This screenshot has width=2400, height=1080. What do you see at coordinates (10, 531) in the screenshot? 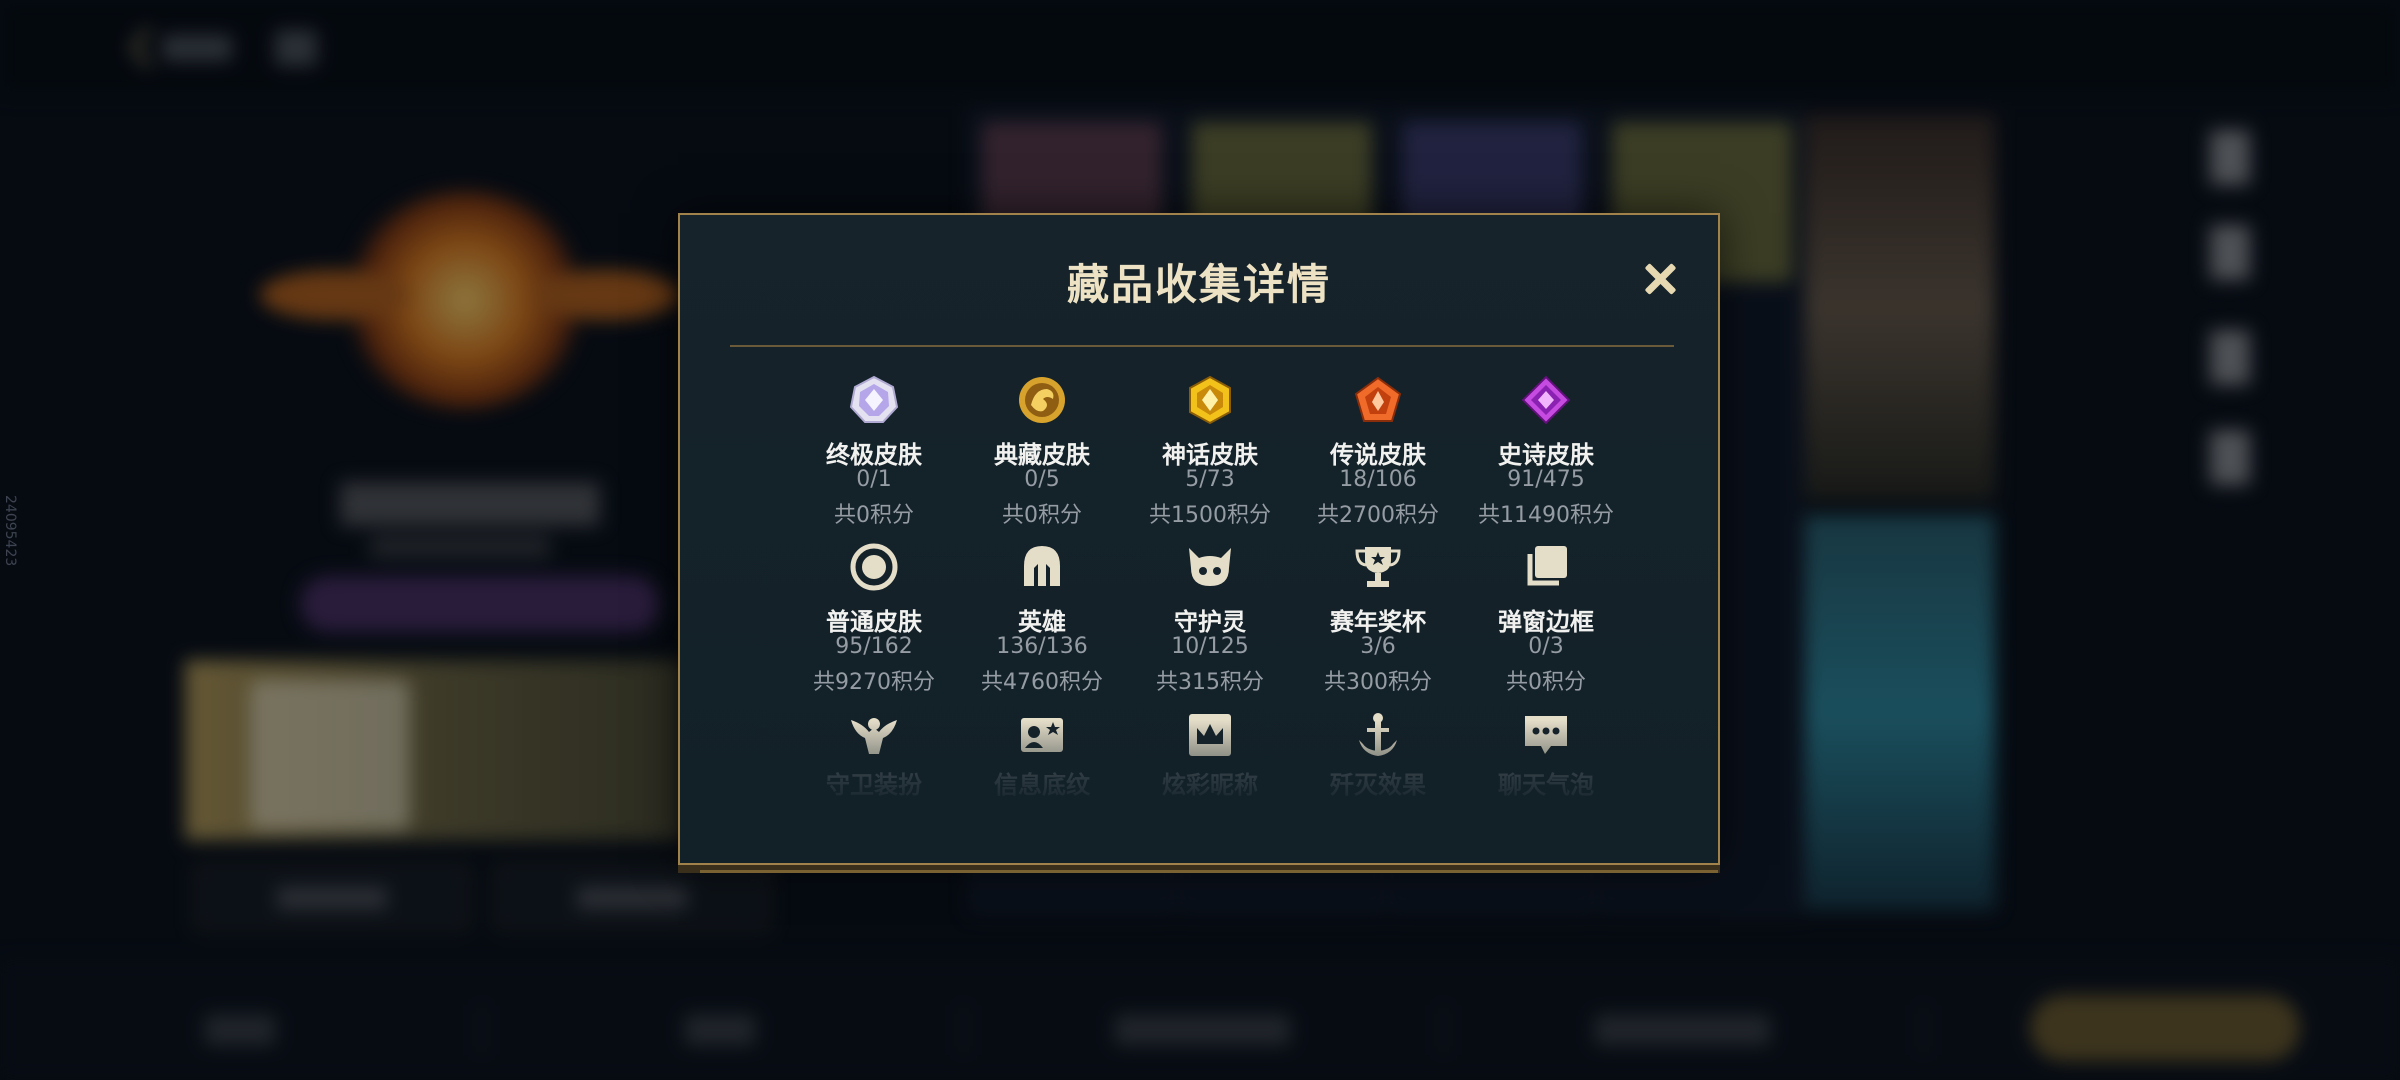
I see `side-watermark: 24095423` at bounding box center [10, 531].